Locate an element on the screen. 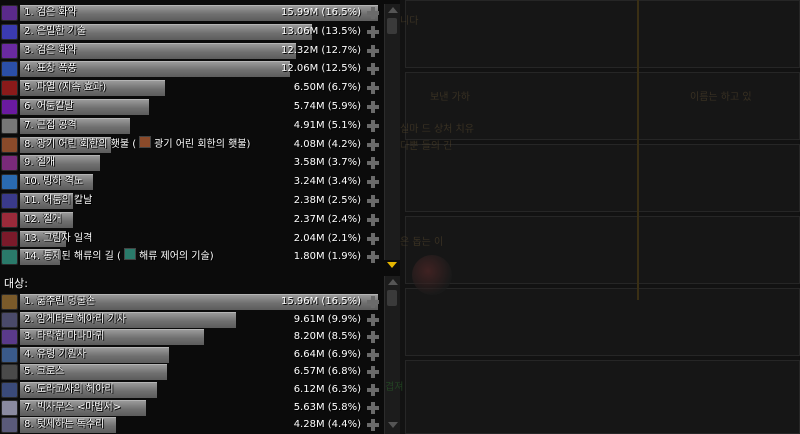 The height and width of the screenshot is (434, 800). row-label: 9. 절개 is located at coordinates (39, 163).